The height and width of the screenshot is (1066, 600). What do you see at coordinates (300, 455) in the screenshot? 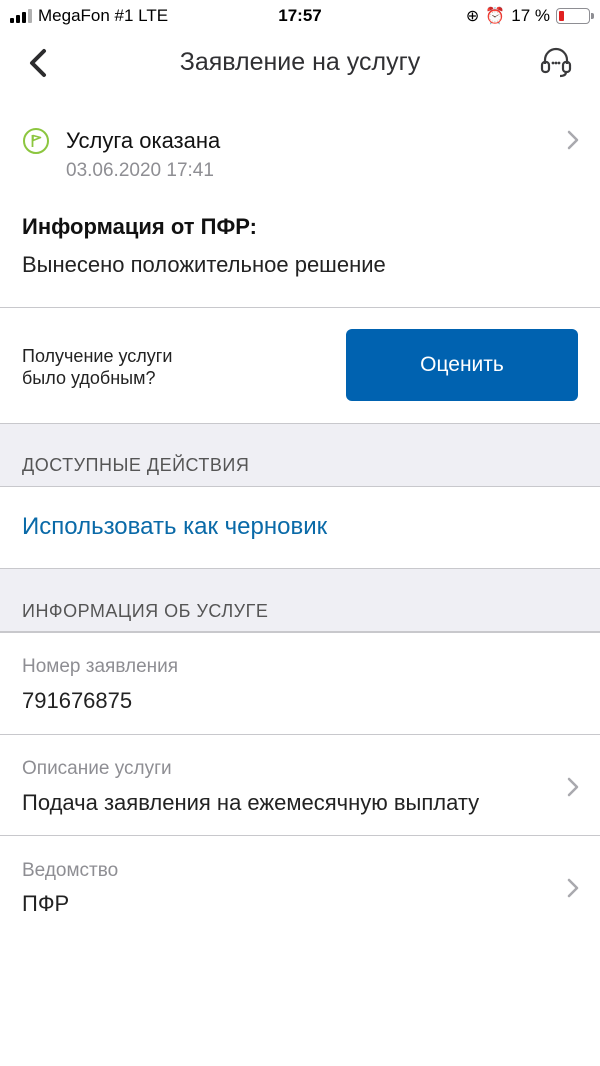
I see `actions-section-header: ДОСТУПНЫЕ ДЕЙСТВИЯ` at bounding box center [300, 455].